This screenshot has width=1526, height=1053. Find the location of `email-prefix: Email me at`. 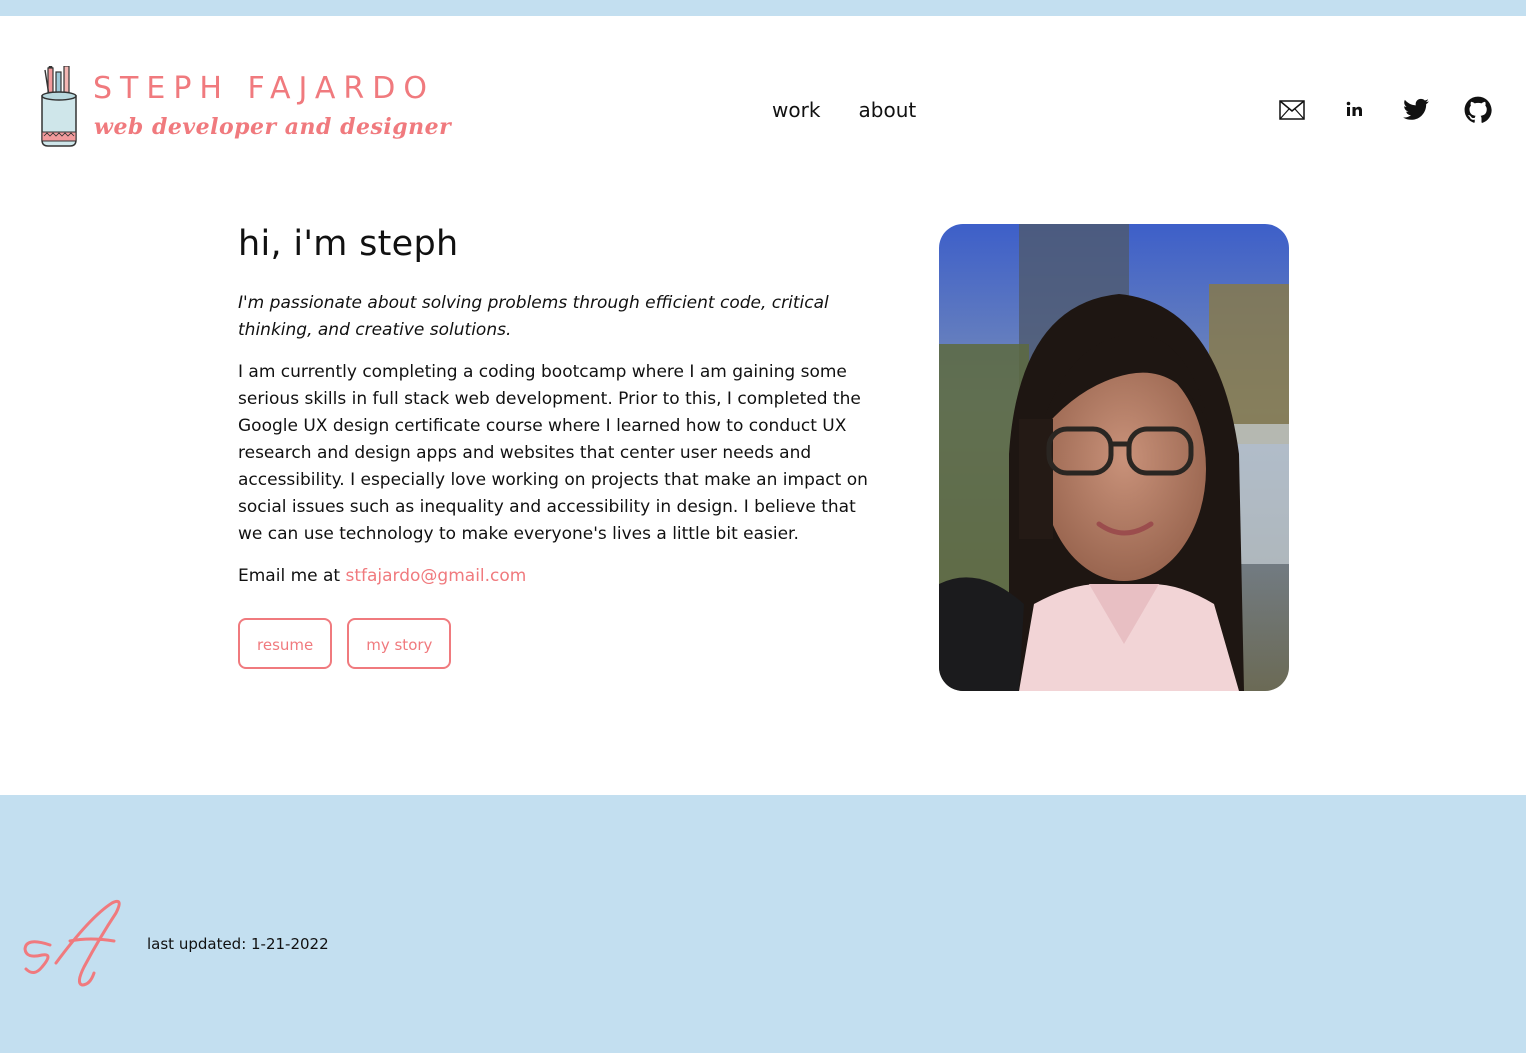

email-prefix: Email me at is located at coordinates (289, 576).